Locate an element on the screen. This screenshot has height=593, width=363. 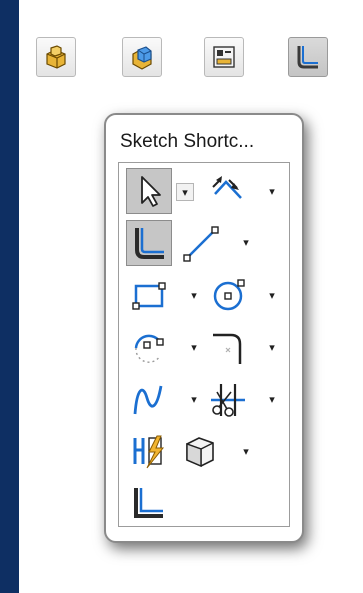
view-orientation-tool is located at coordinates (201, 451).